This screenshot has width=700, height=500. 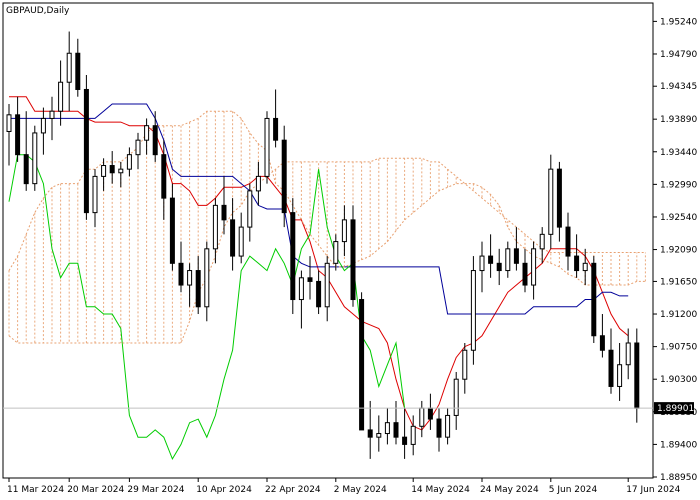 What do you see at coordinates (224, 490) in the screenshot?
I see `x-tick-label: 10 Apr 2024` at bounding box center [224, 490].